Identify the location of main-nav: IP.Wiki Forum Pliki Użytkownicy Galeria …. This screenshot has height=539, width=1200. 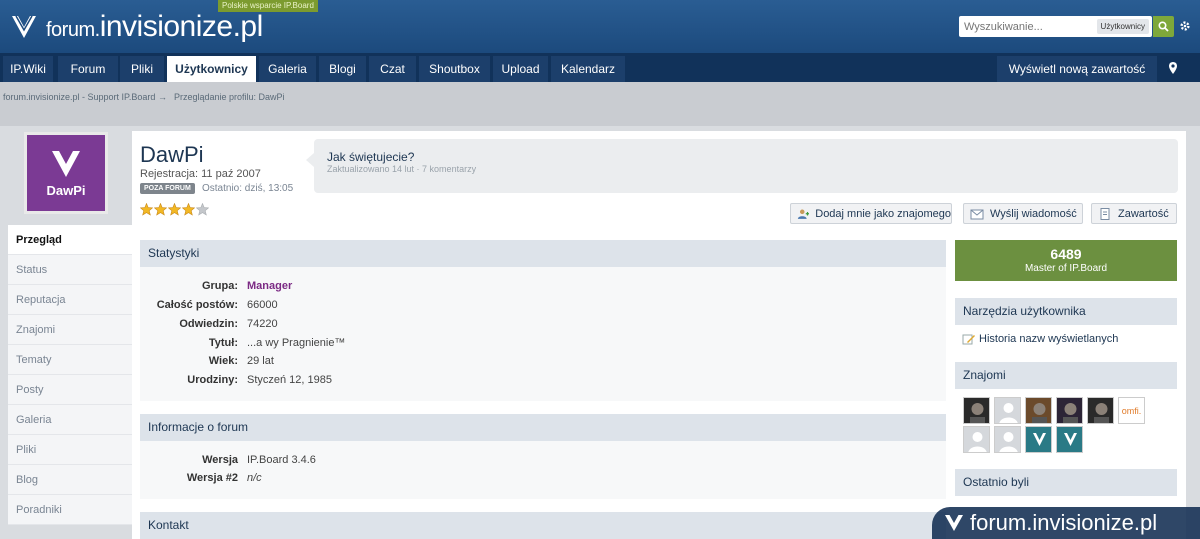
(600, 77).